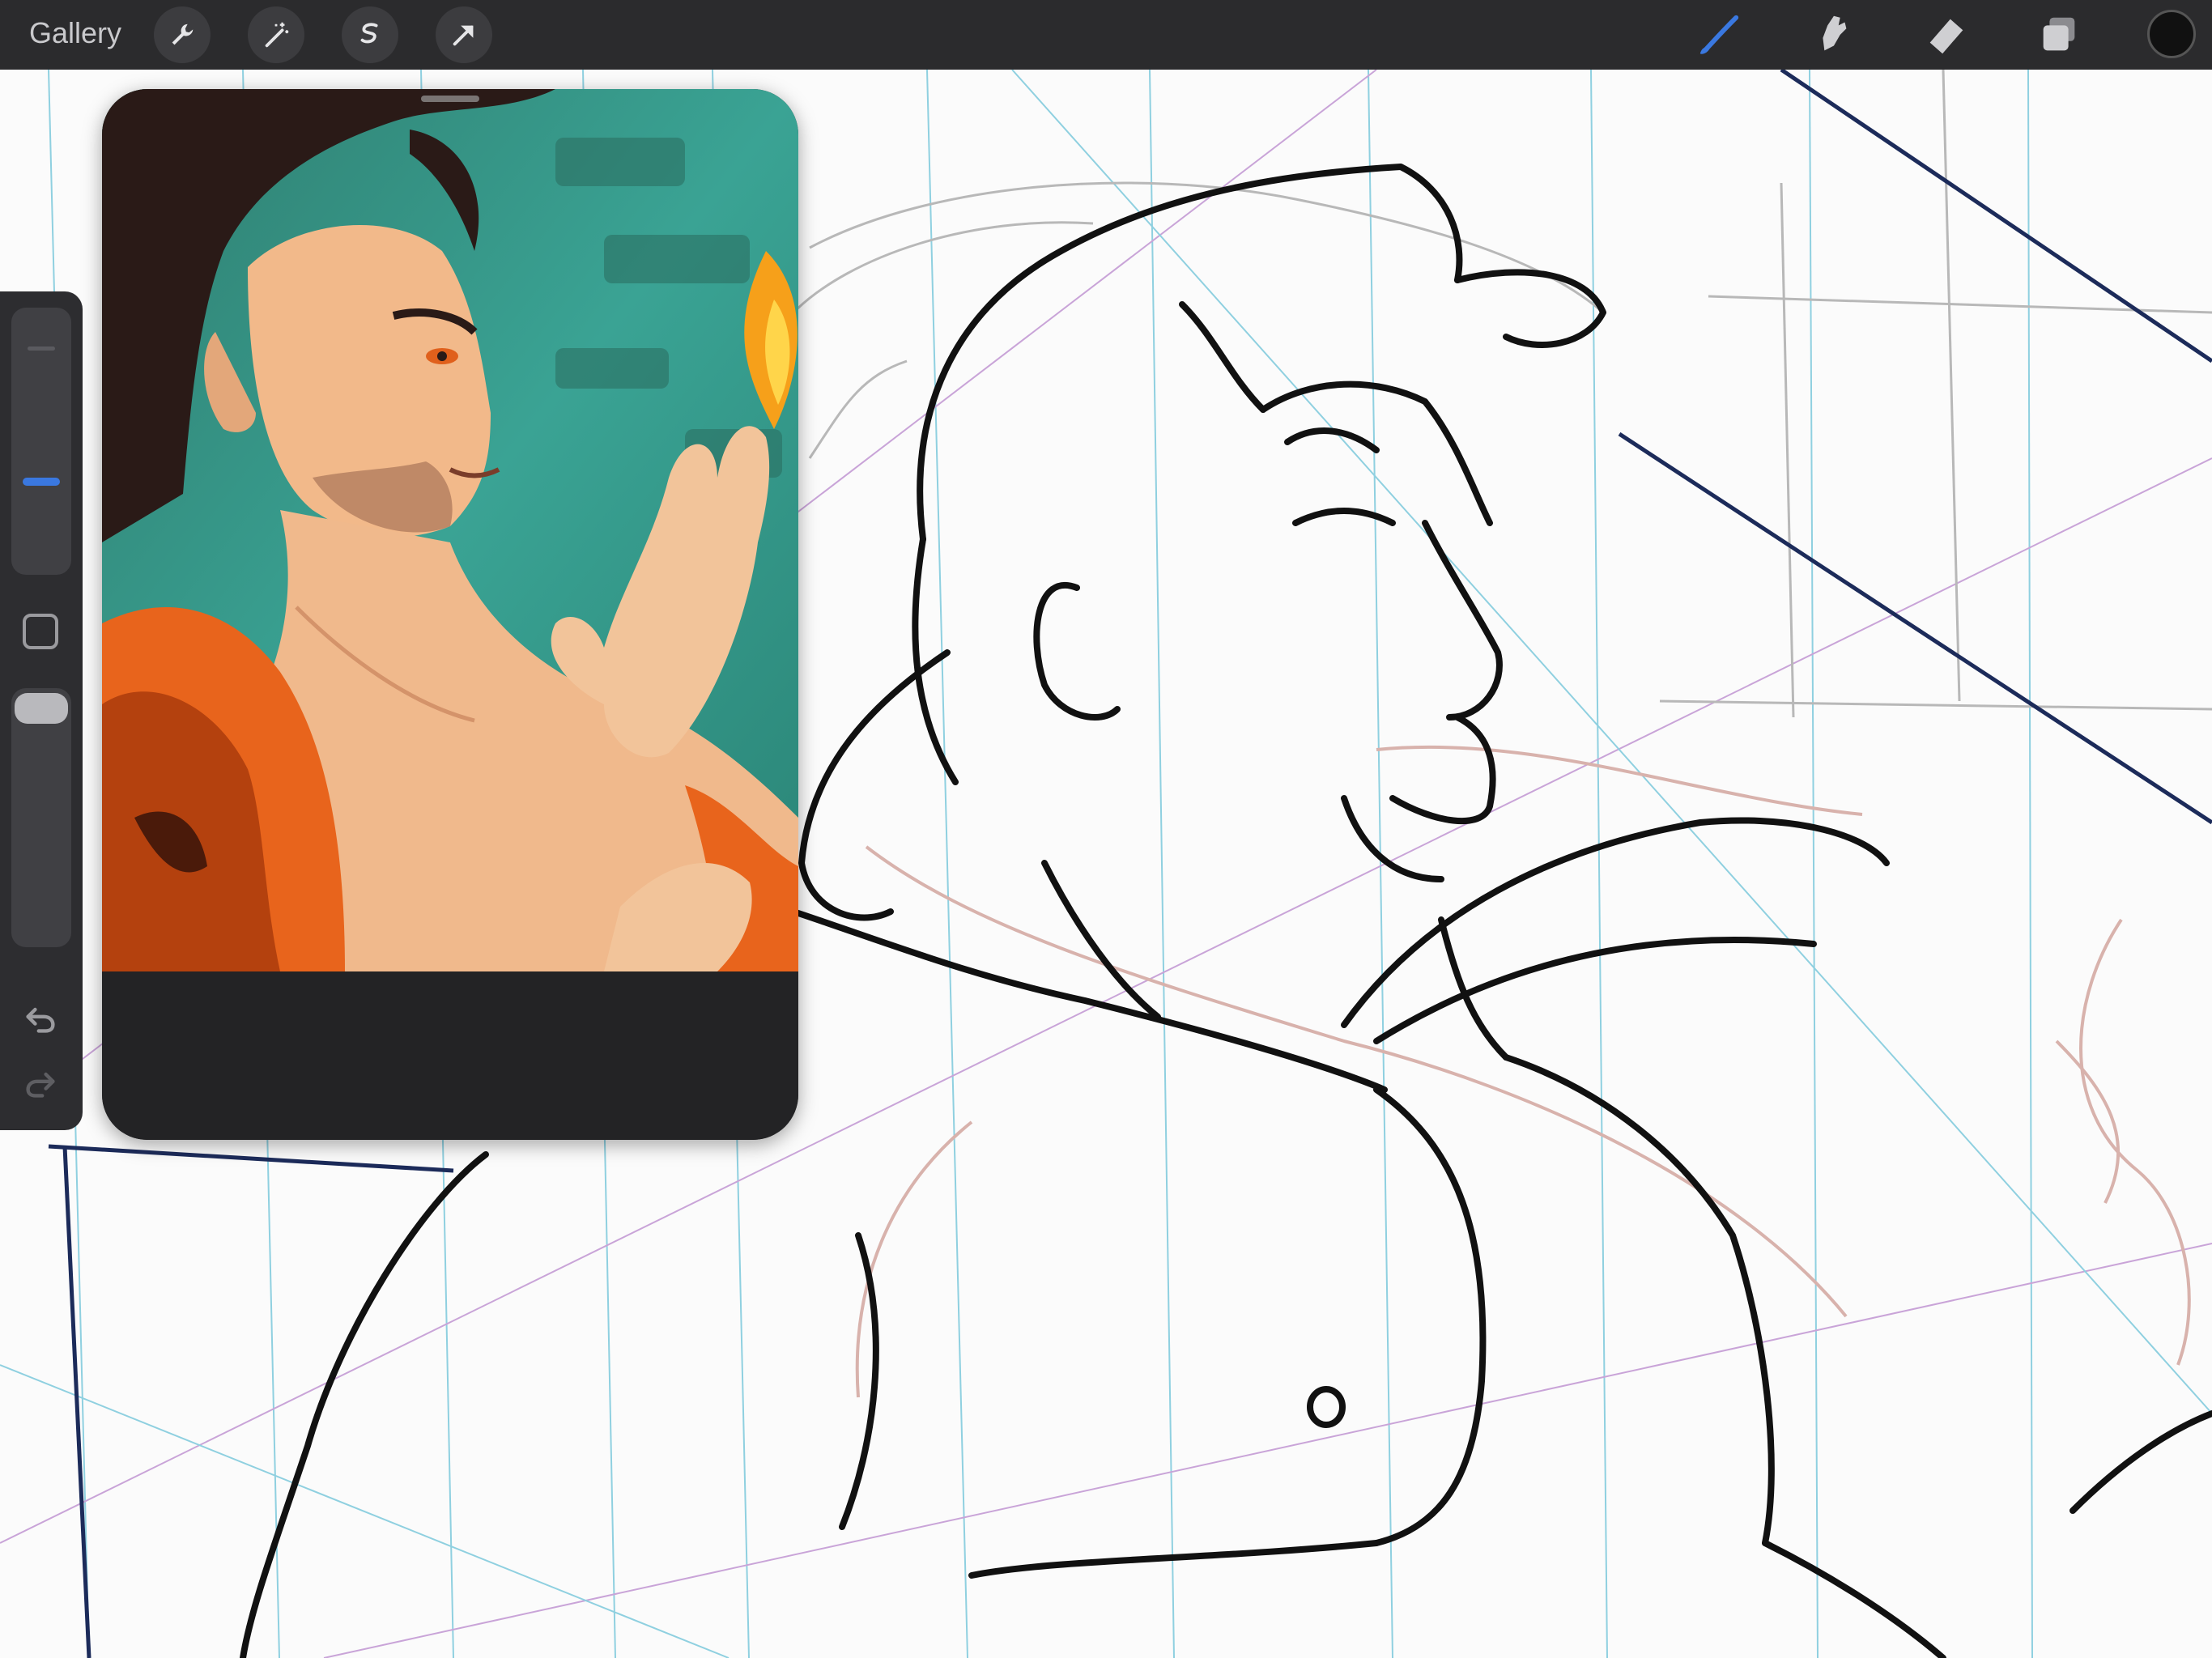 This screenshot has height=1658, width=2212. I want to click on undo-icon, so click(41, 1020).